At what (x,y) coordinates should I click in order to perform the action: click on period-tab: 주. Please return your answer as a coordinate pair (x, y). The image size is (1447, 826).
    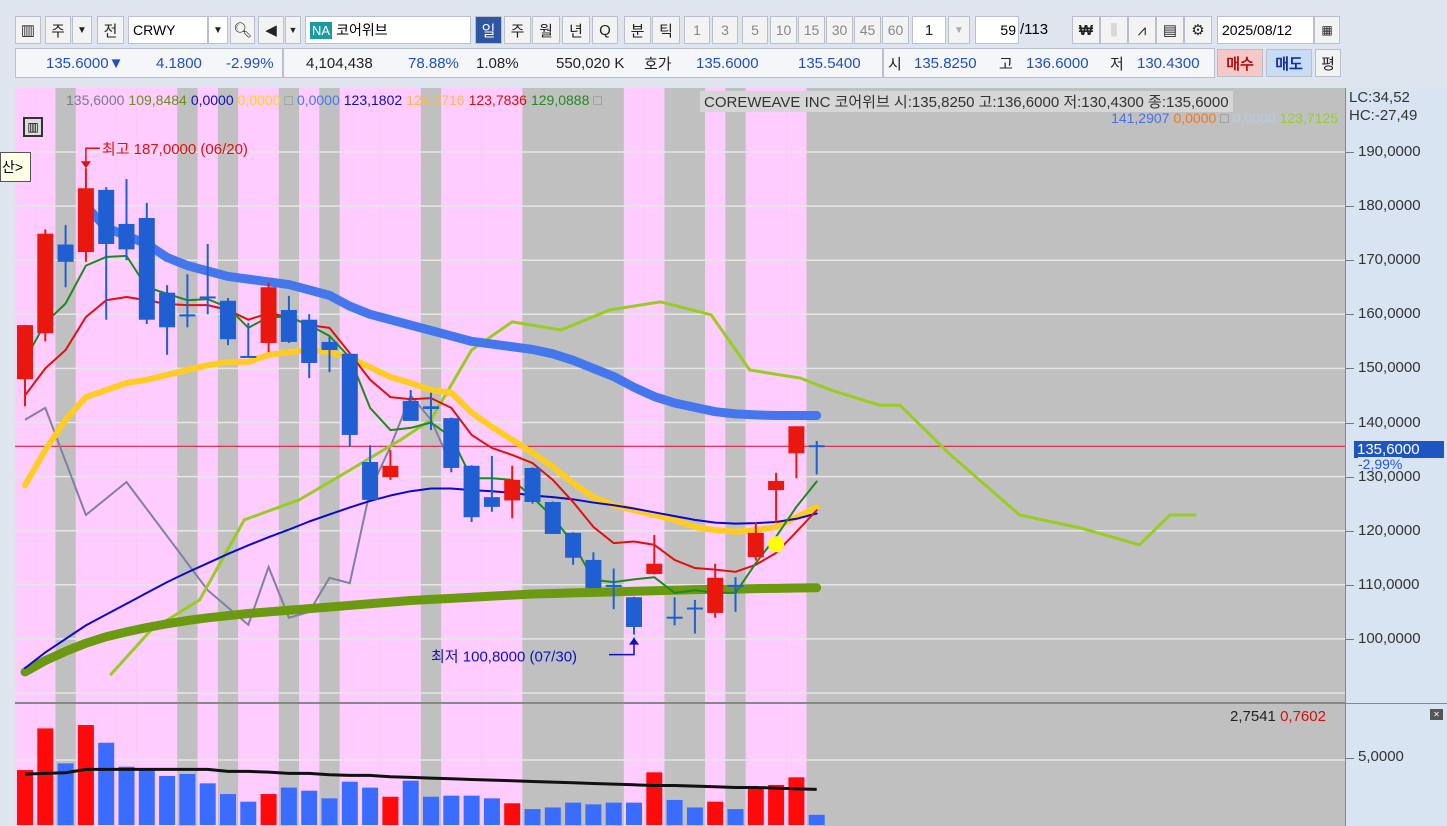
    Looking at the image, I should click on (517, 30).